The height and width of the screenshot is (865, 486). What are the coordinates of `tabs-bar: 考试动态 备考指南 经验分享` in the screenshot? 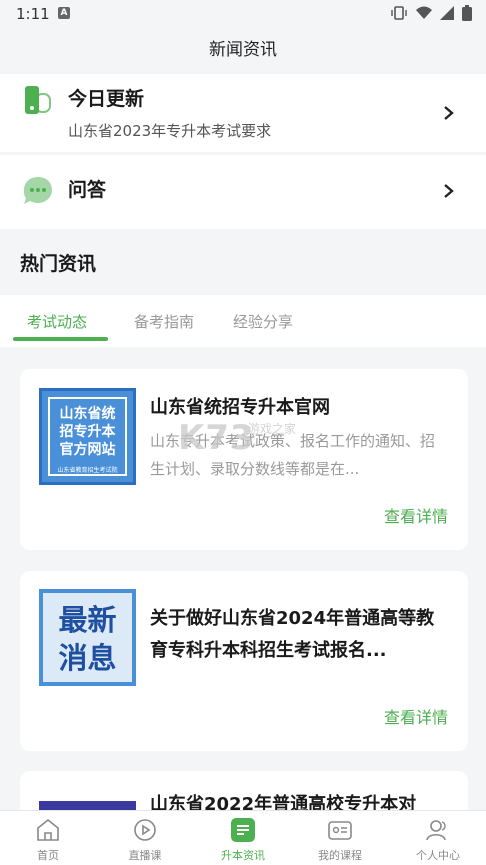 It's located at (243, 321).